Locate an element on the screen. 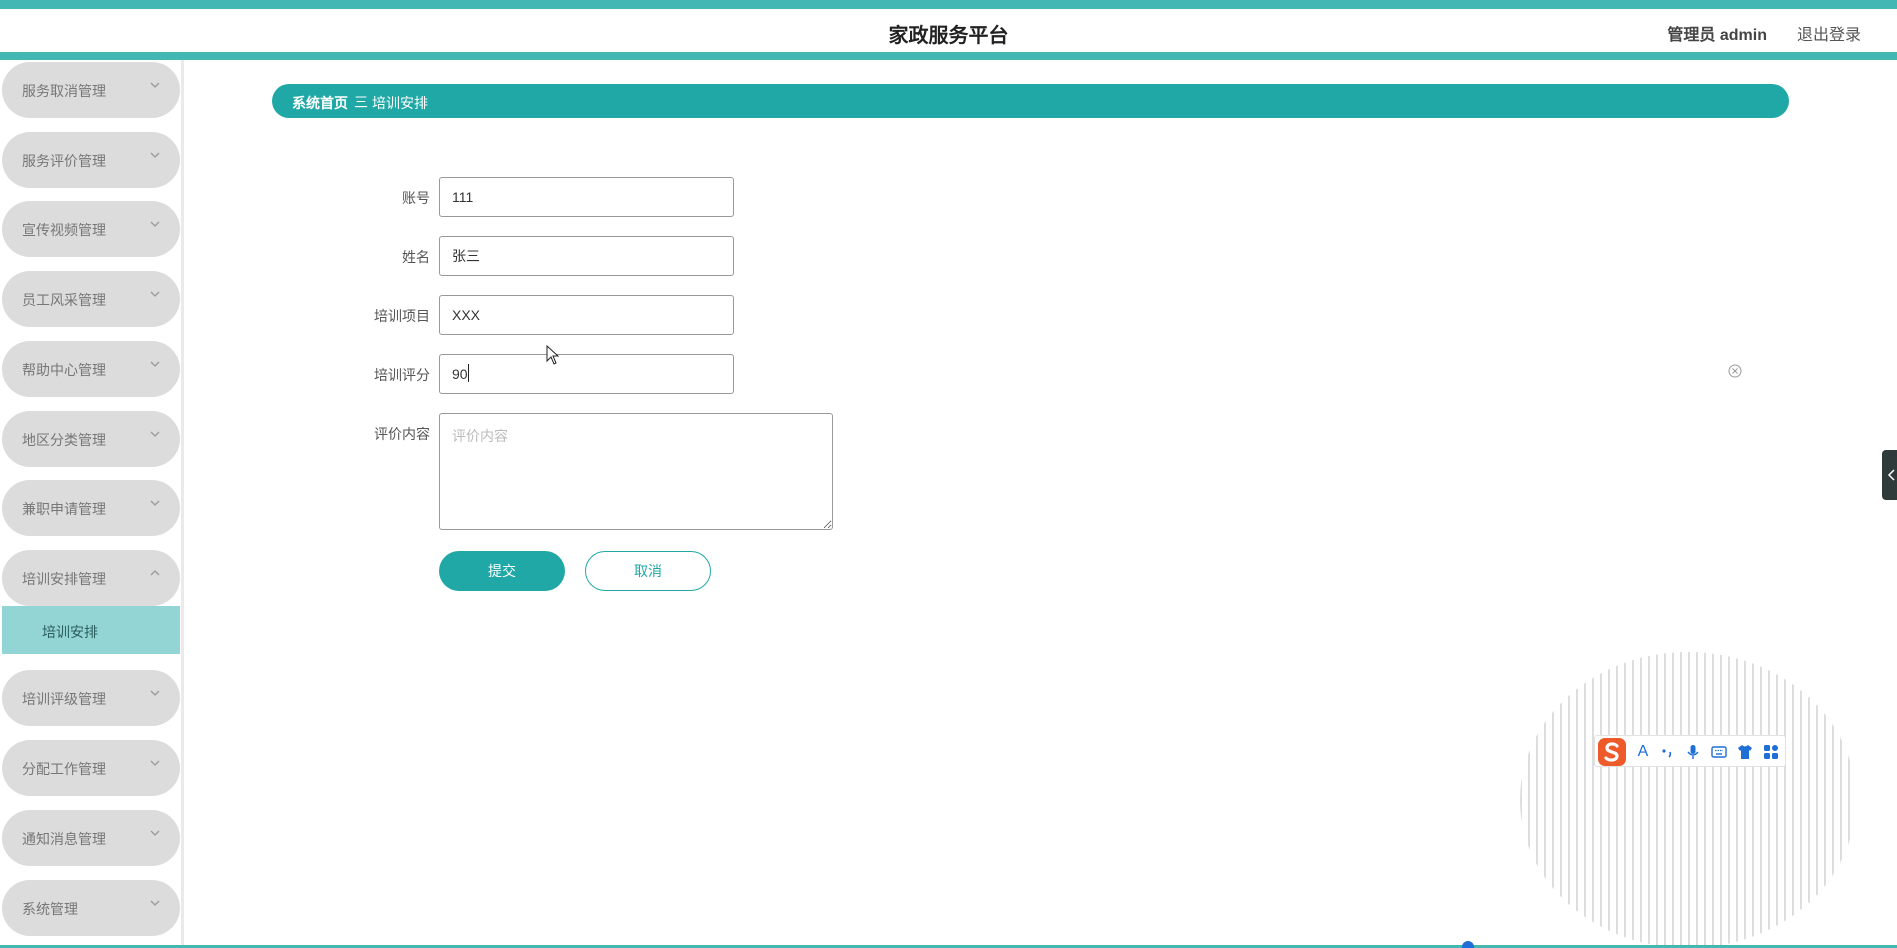 The height and width of the screenshot is (948, 1897). sidebar-item-help-center: 帮助中心管理 is located at coordinates (91, 369).